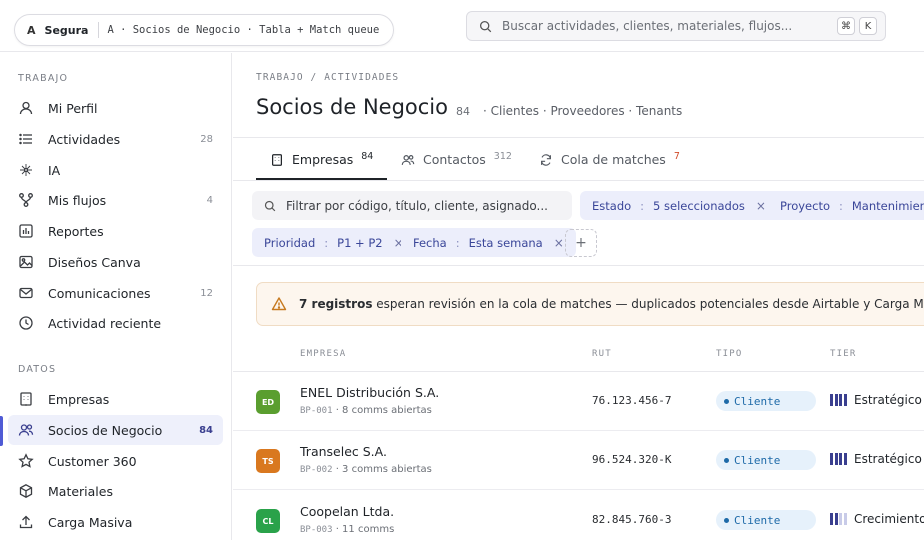 This screenshot has width=924, height=540. I want to click on sidebar-item-ia: IA, so click(115, 170).